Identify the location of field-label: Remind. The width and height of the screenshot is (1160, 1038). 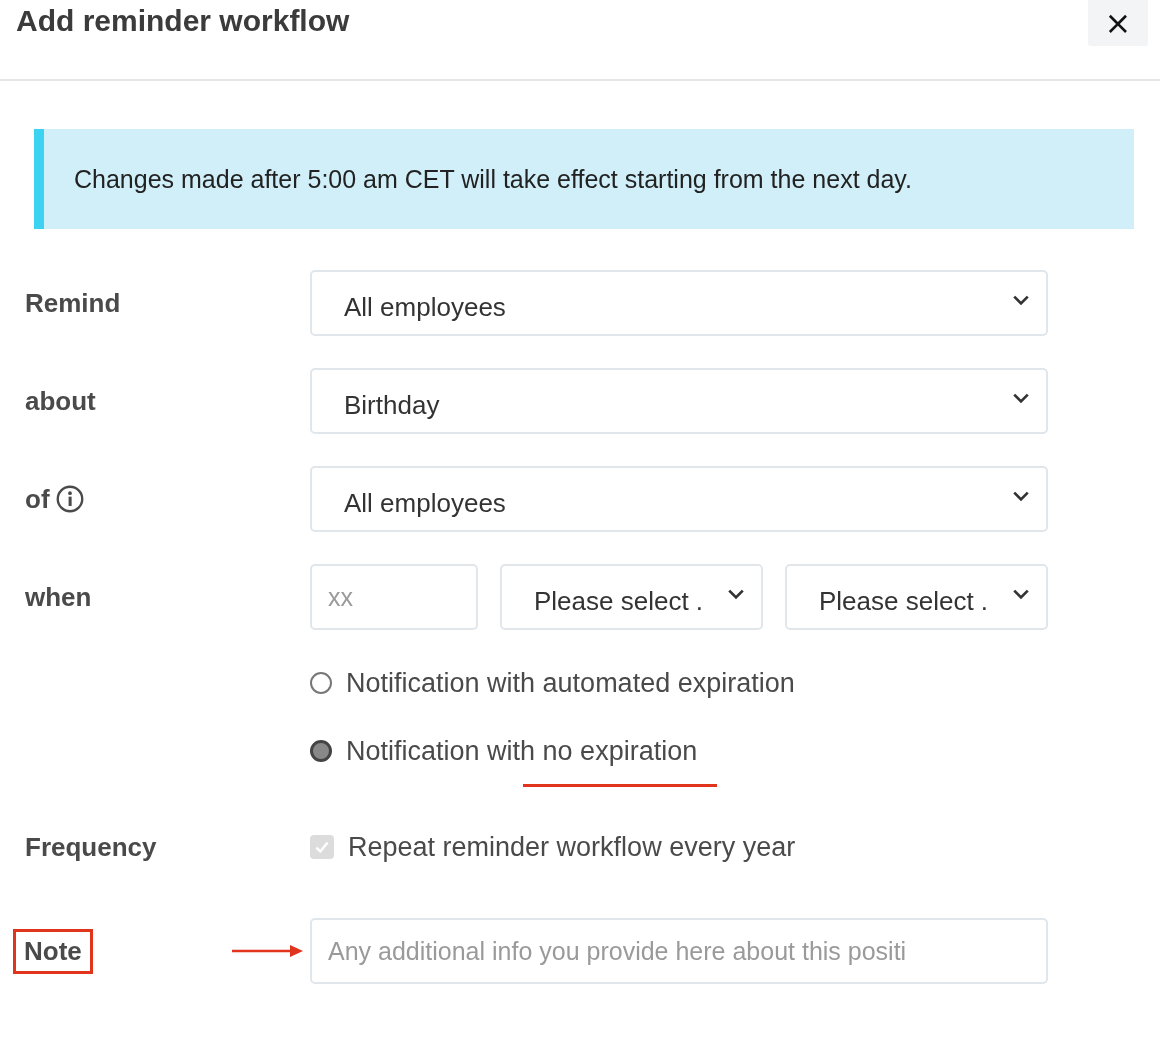
(73, 303).